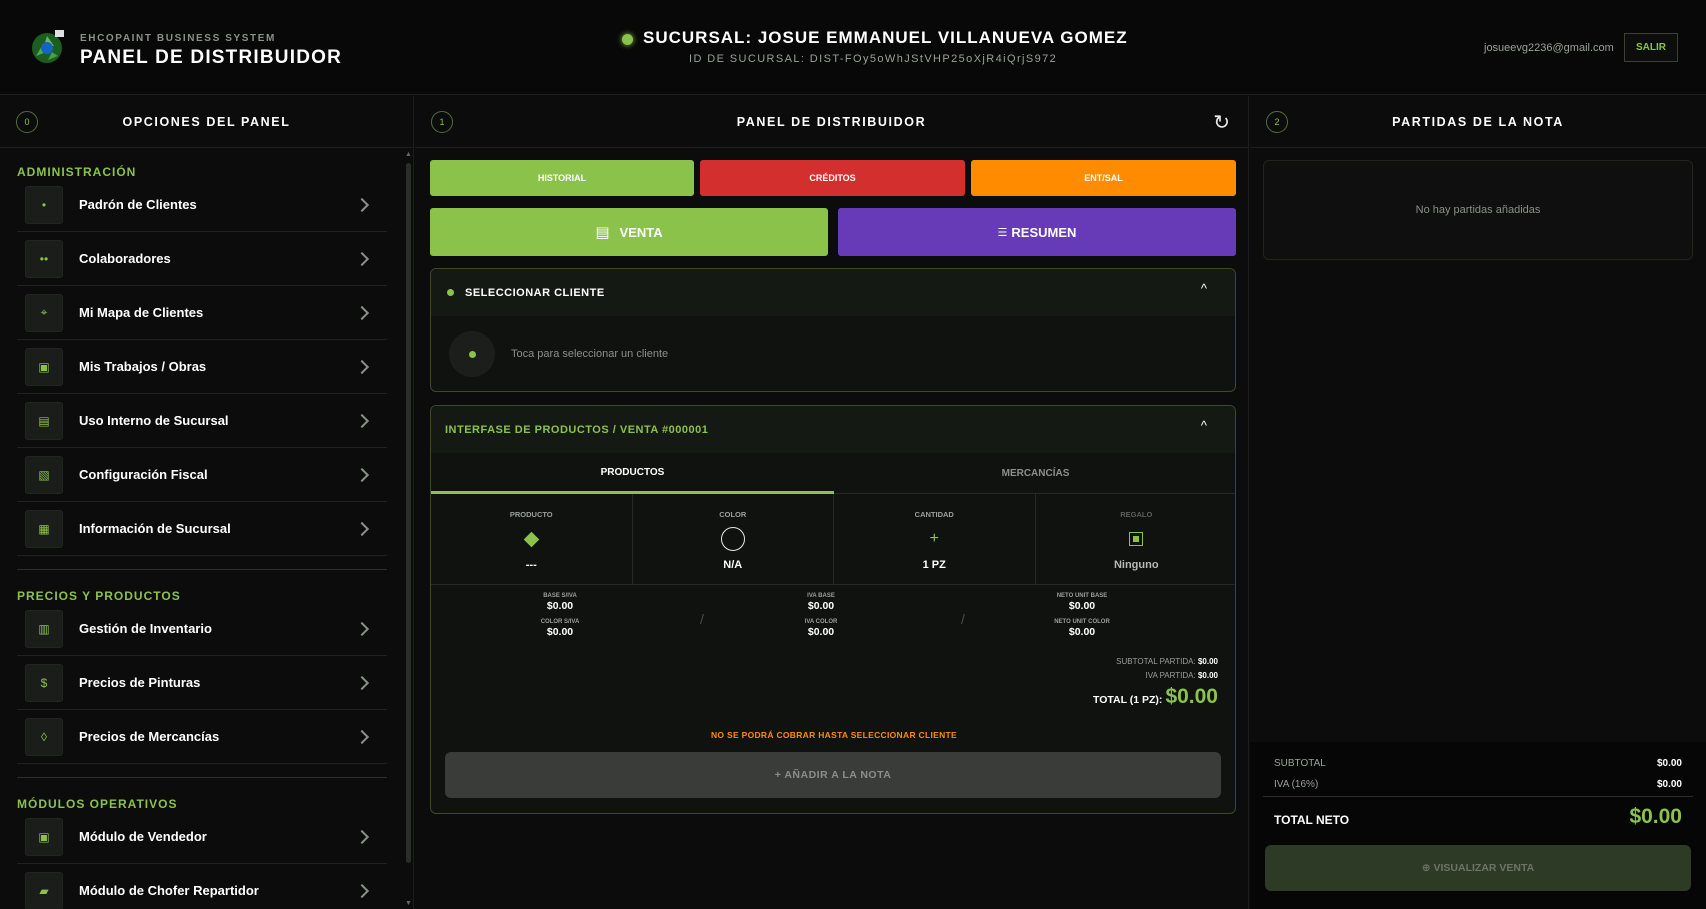 The width and height of the screenshot is (1706, 909). I want to click on attr-value: ---, so click(531, 565).